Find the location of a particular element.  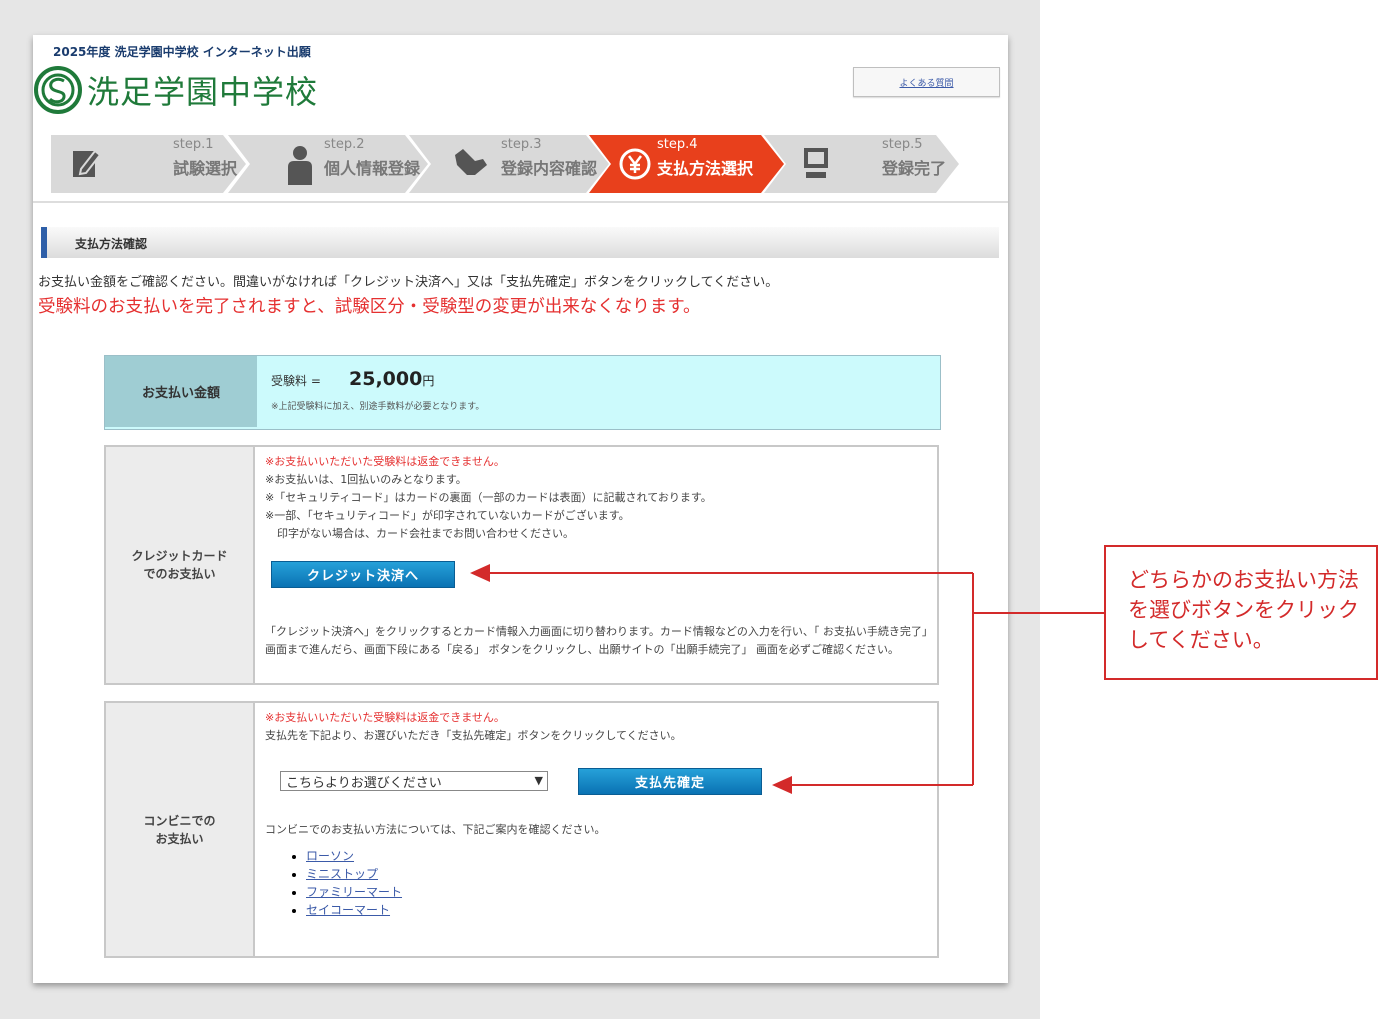

store-list-item: ファミリーマート is located at coordinates (354, 892).